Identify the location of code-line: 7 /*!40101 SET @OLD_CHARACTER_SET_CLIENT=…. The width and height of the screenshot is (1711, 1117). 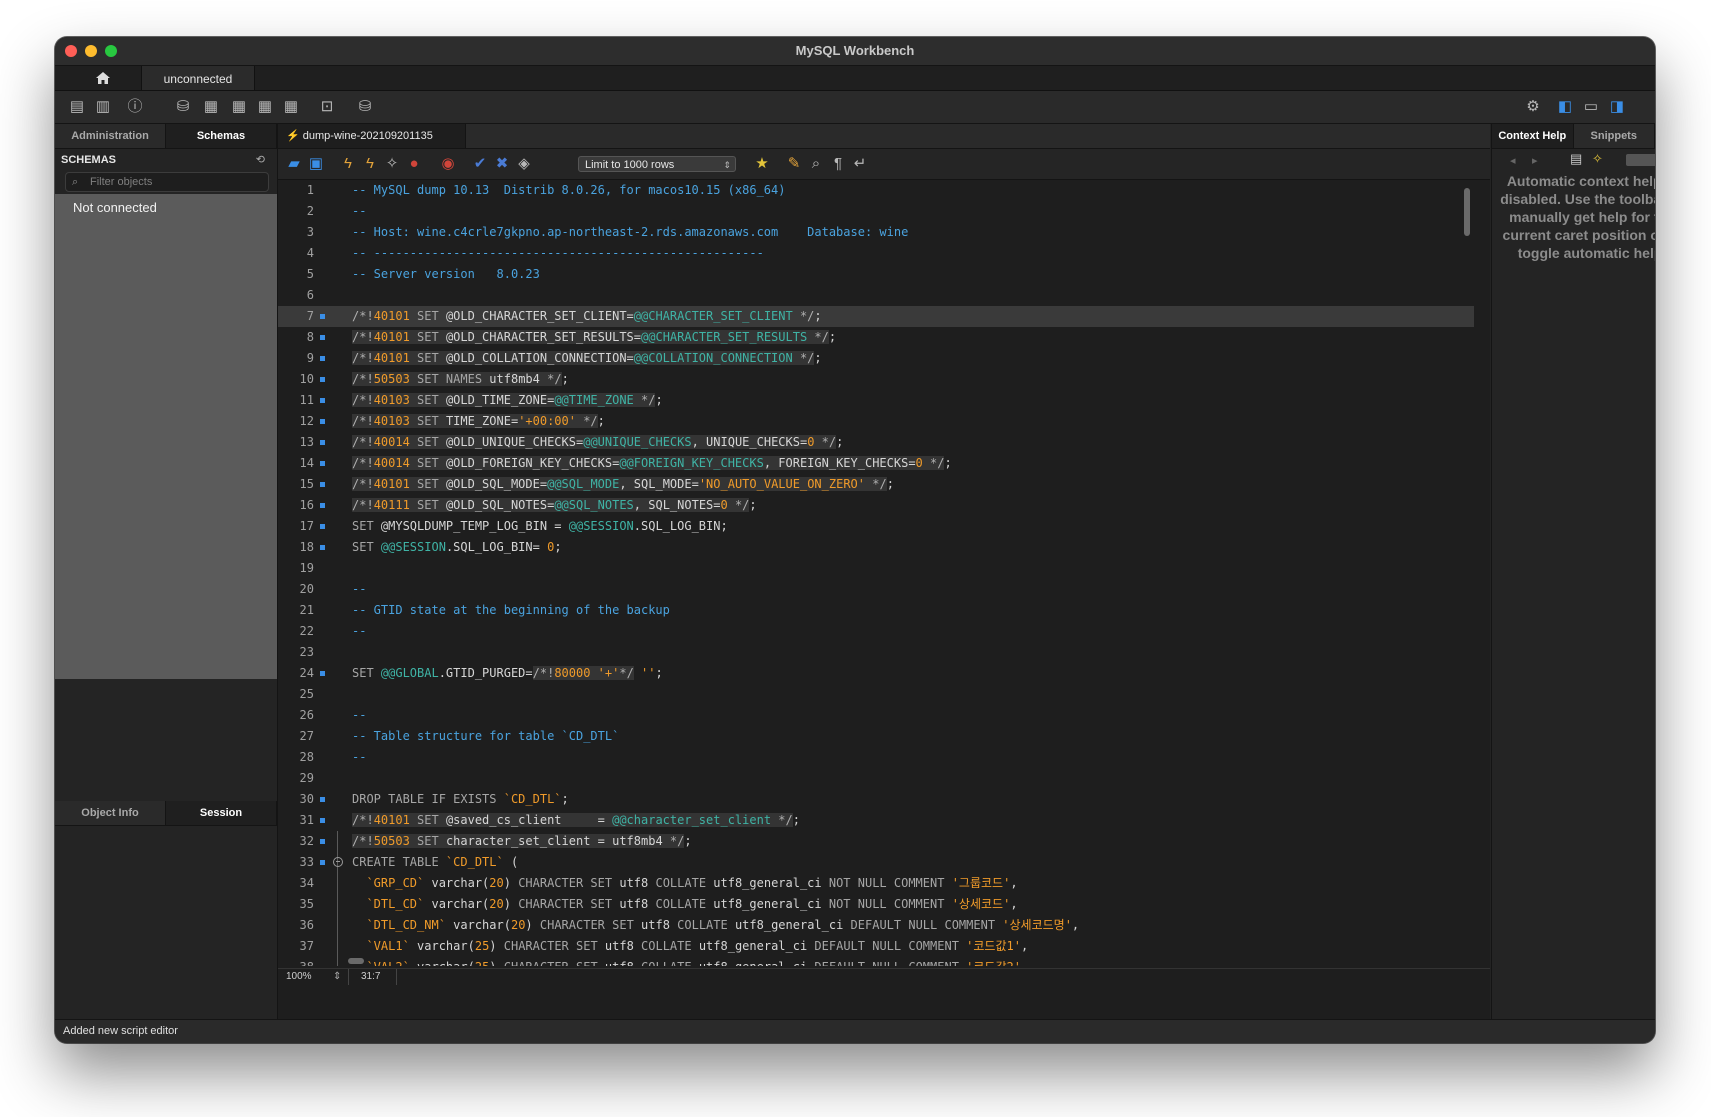
(876, 316).